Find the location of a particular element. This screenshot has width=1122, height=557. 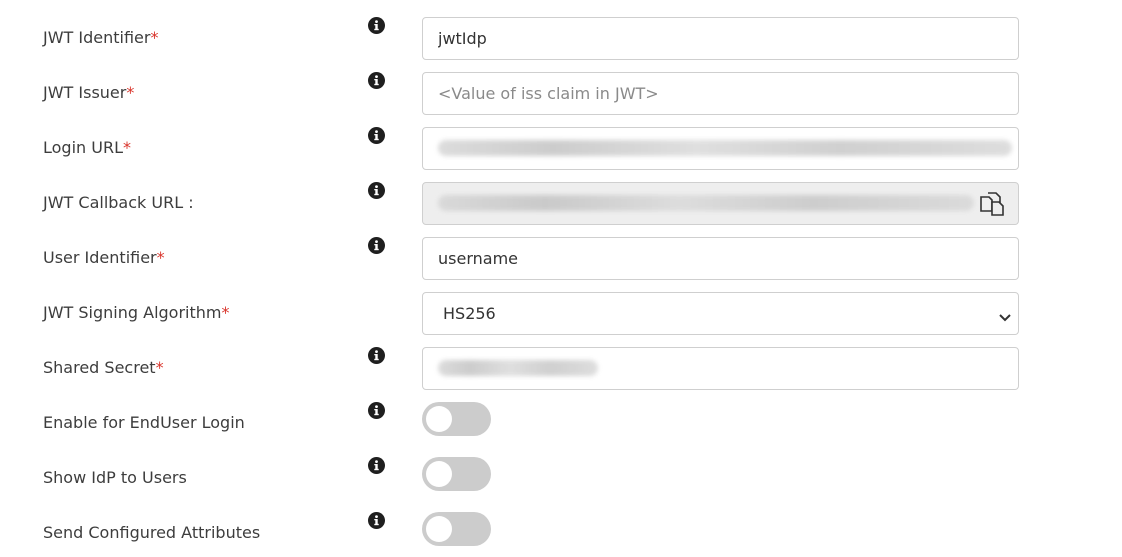

enable-enduser-login-row: Enable for EndUser Login is located at coordinates (561, 429).